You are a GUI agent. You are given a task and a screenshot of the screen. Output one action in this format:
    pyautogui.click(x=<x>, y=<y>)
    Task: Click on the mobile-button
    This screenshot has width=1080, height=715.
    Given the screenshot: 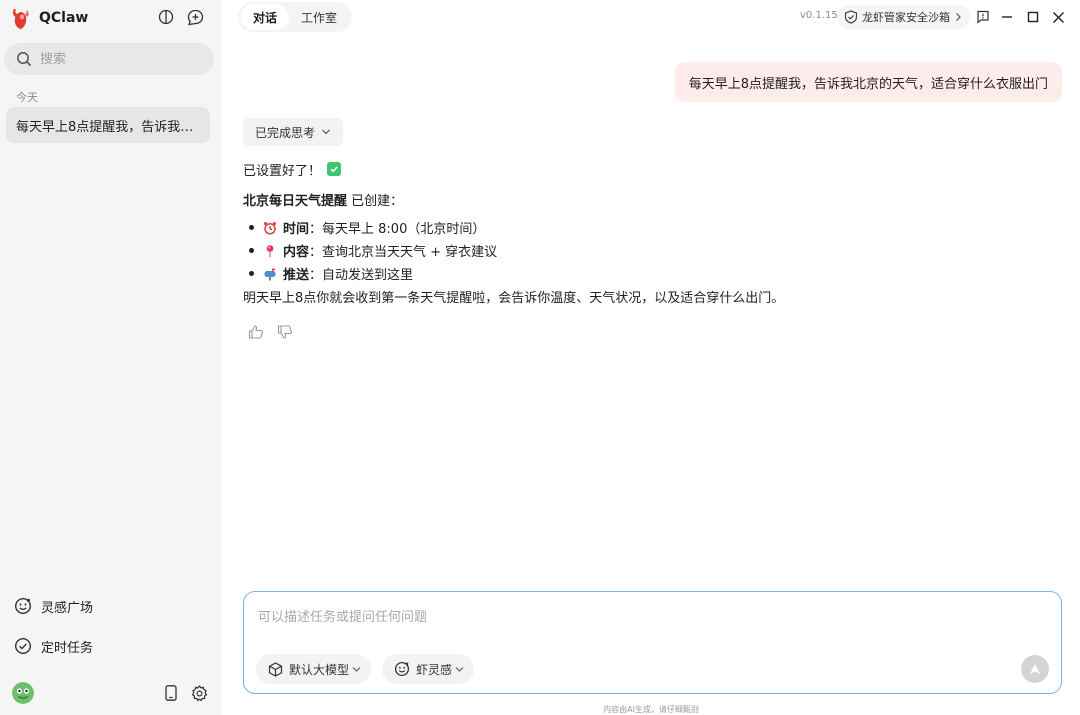 What is the action you would take?
    pyautogui.click(x=171, y=693)
    